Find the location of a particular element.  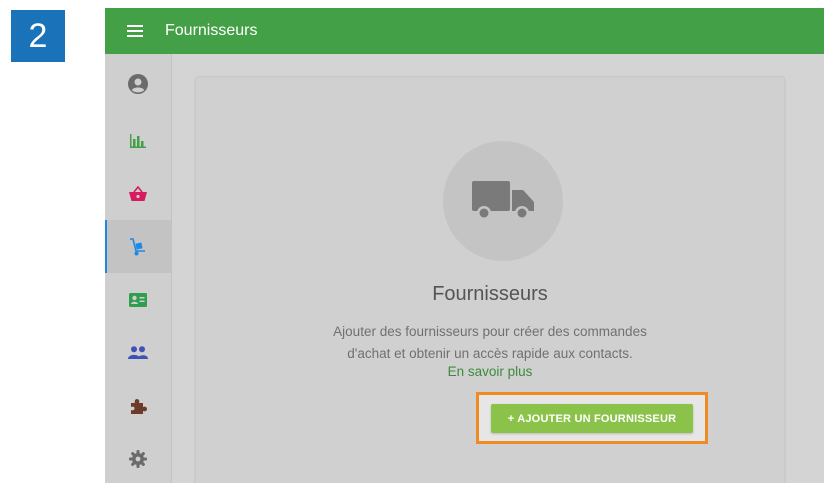

empty-state-title: Fournisseurs is located at coordinates (490, 294).